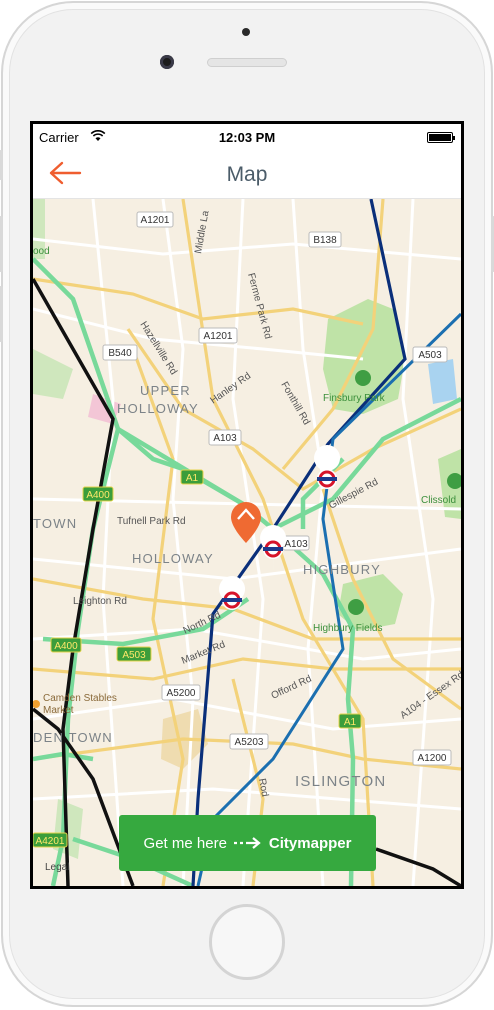  Describe the element at coordinates (1, 244) in the screenshot. I see `volume-up-button` at that location.